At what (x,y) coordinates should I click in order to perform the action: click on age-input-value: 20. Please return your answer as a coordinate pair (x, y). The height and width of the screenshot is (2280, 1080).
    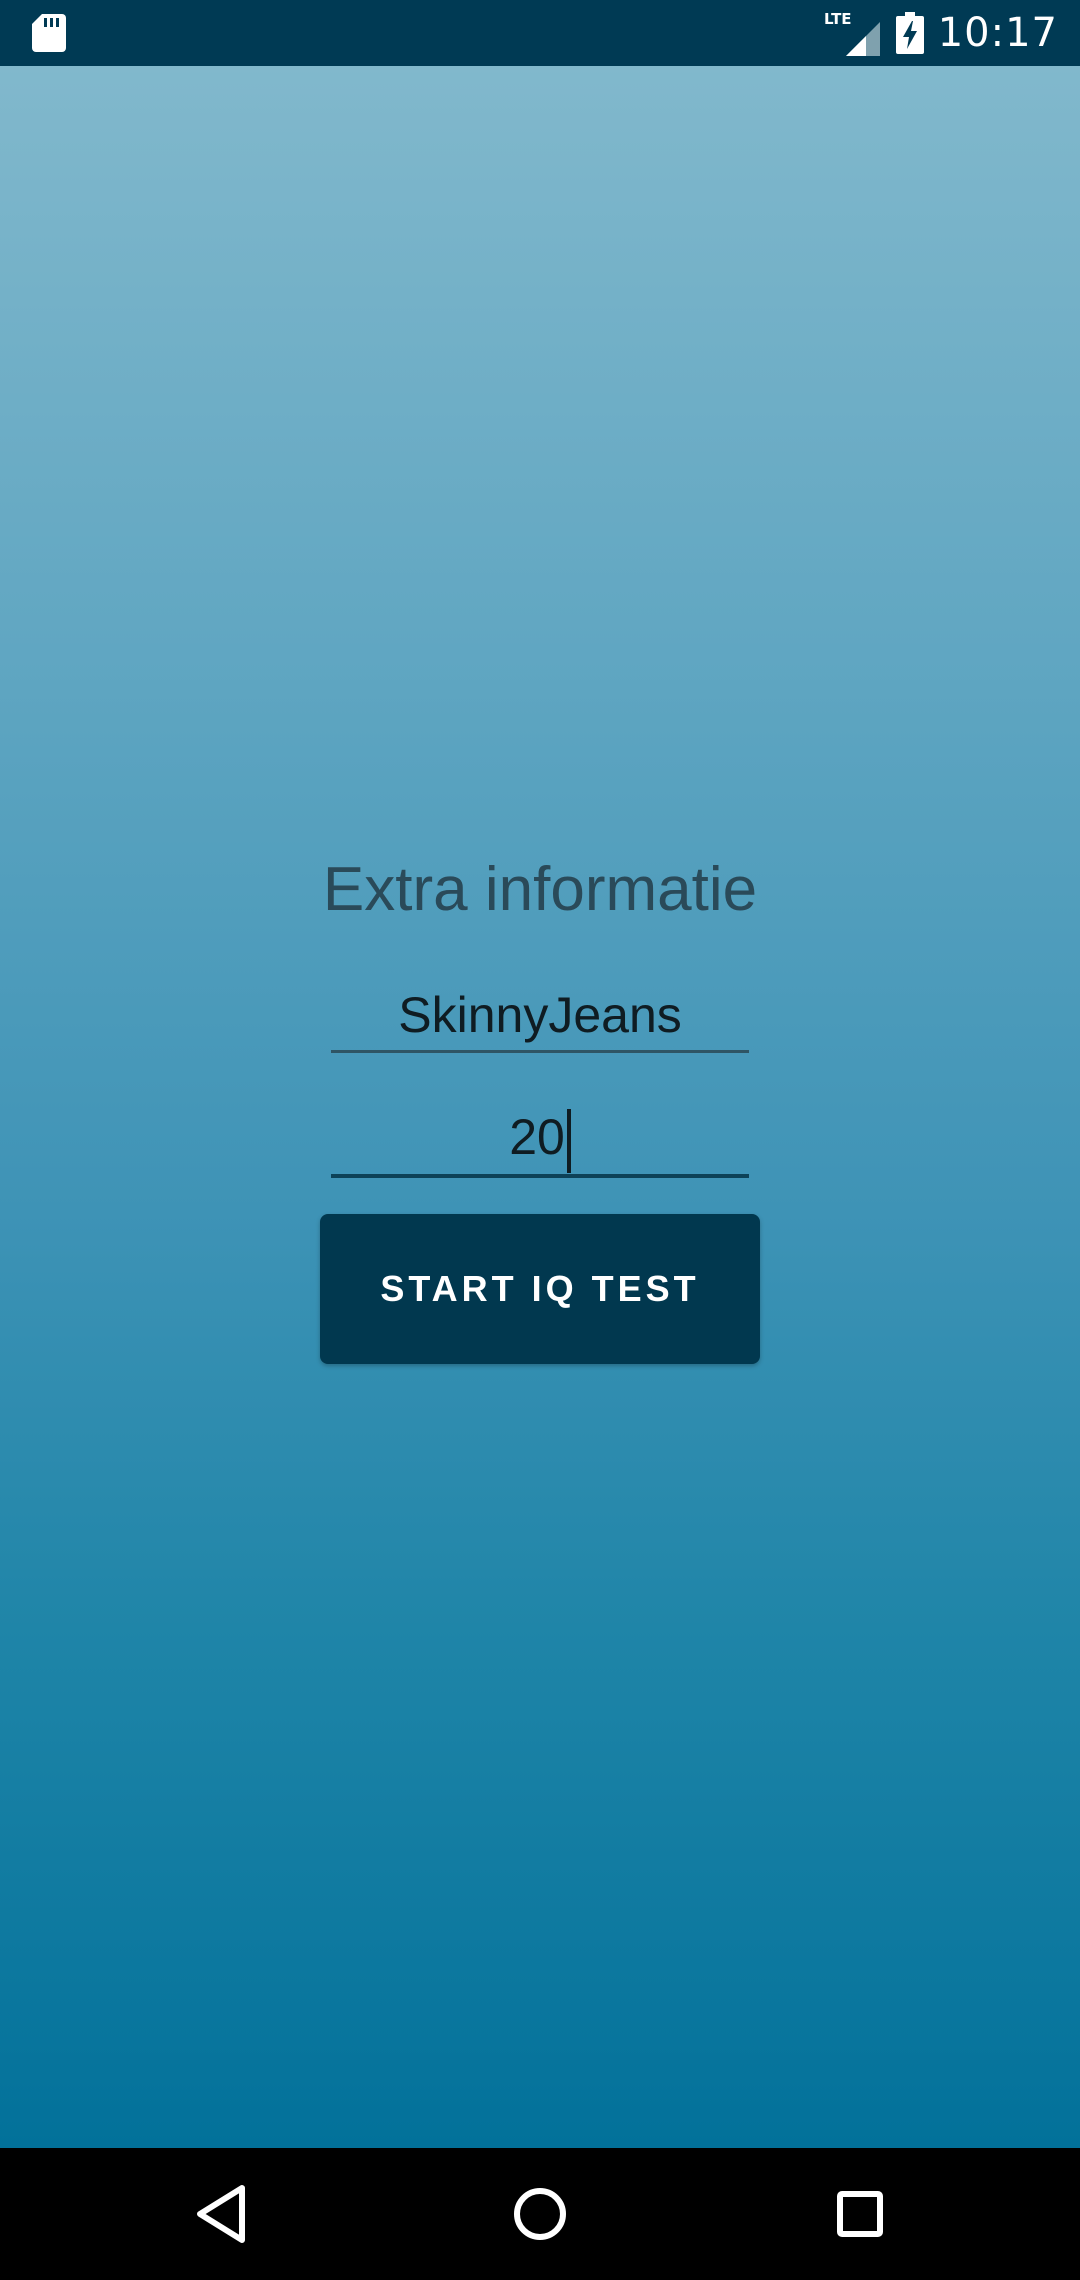
    Looking at the image, I should click on (537, 1137).